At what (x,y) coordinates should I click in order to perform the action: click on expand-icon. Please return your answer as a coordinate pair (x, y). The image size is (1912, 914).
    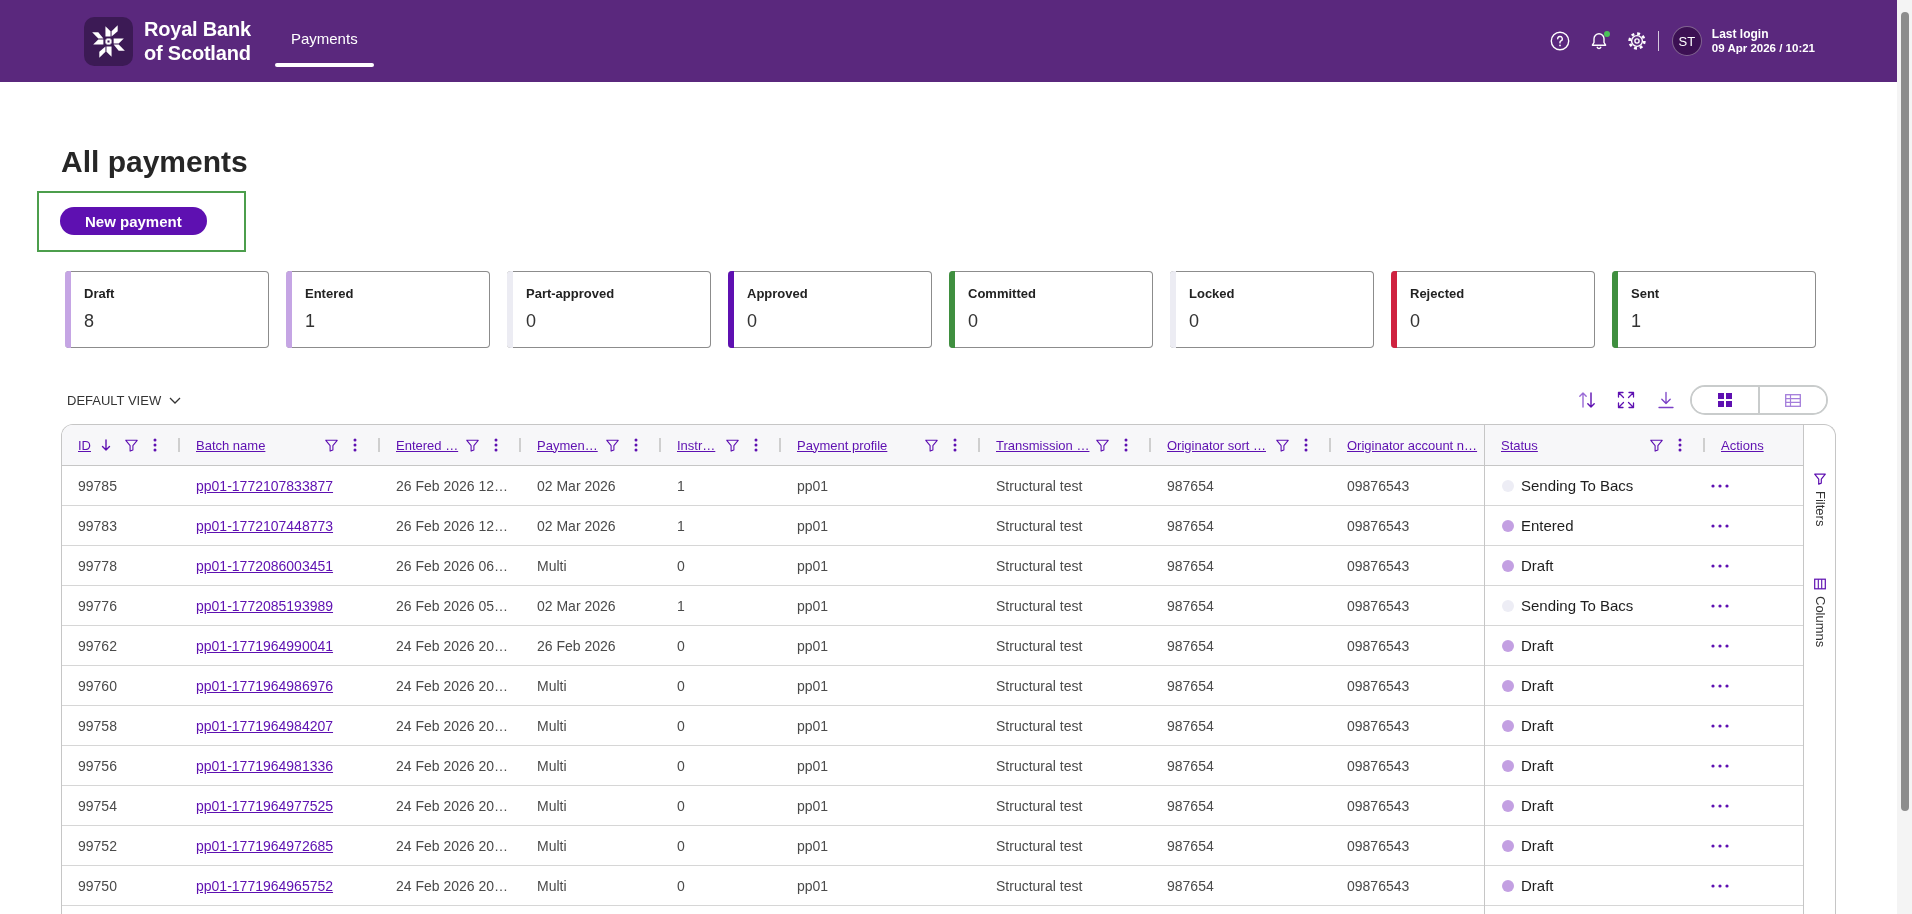
    Looking at the image, I should click on (1626, 400).